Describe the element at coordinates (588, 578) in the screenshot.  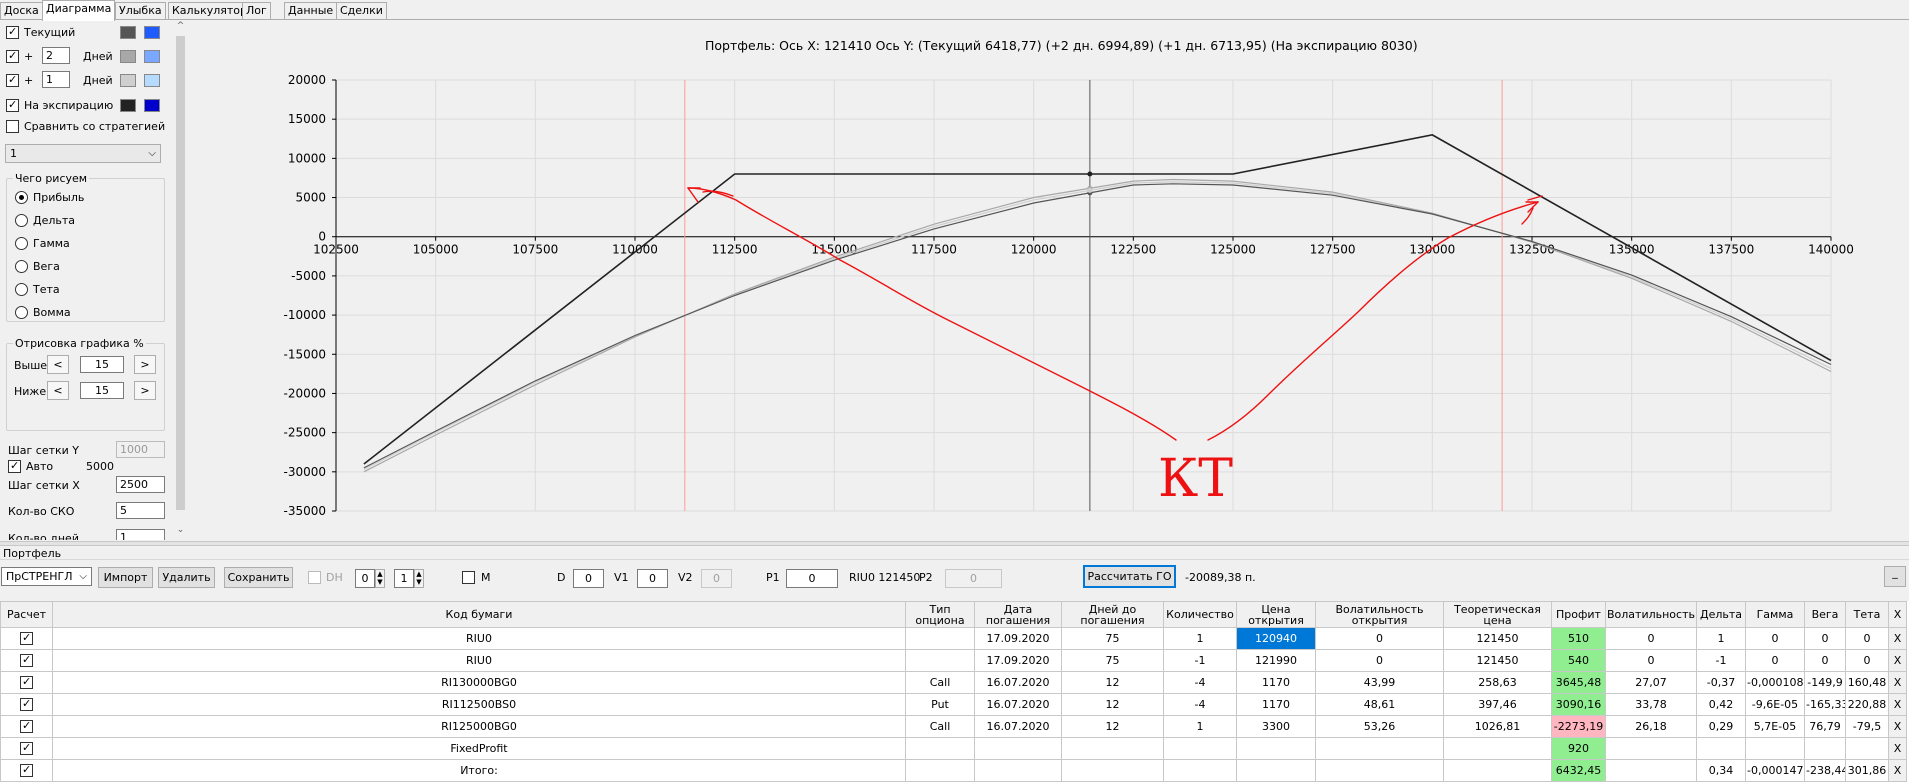
I see `d-input: 0` at that location.